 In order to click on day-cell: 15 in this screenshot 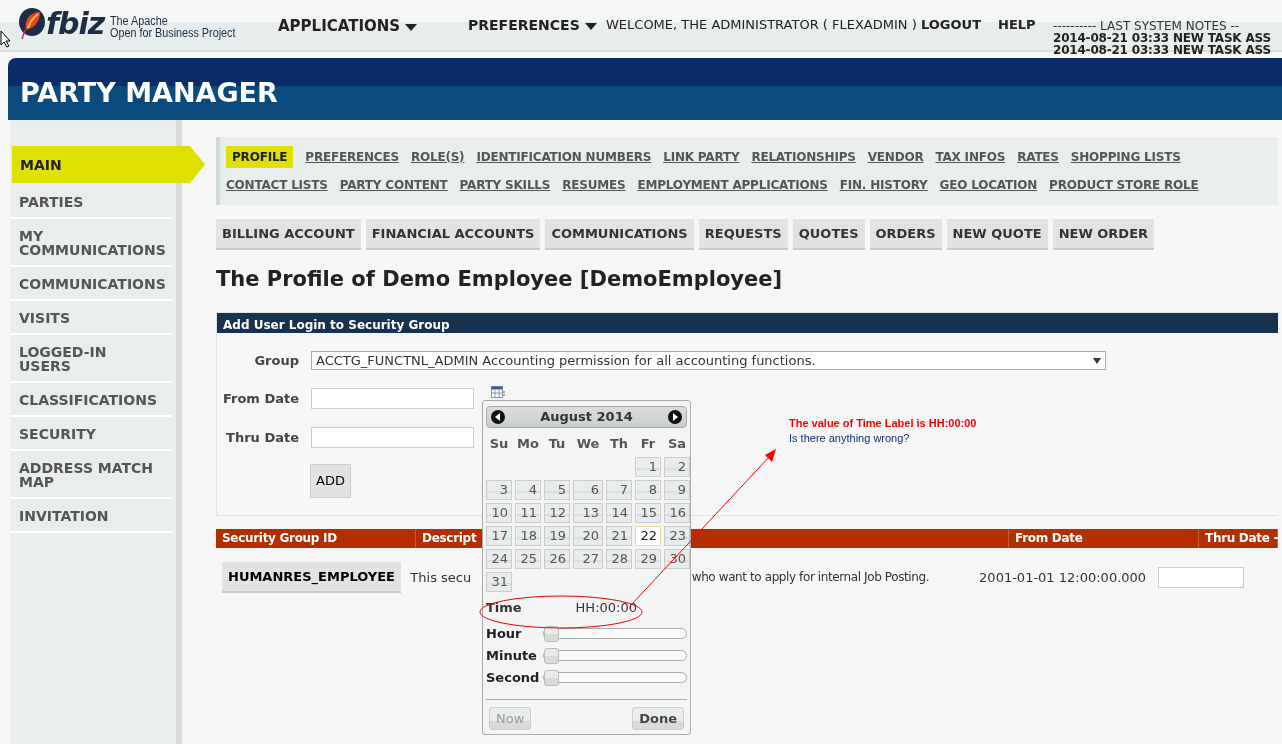, I will do `click(648, 513)`.